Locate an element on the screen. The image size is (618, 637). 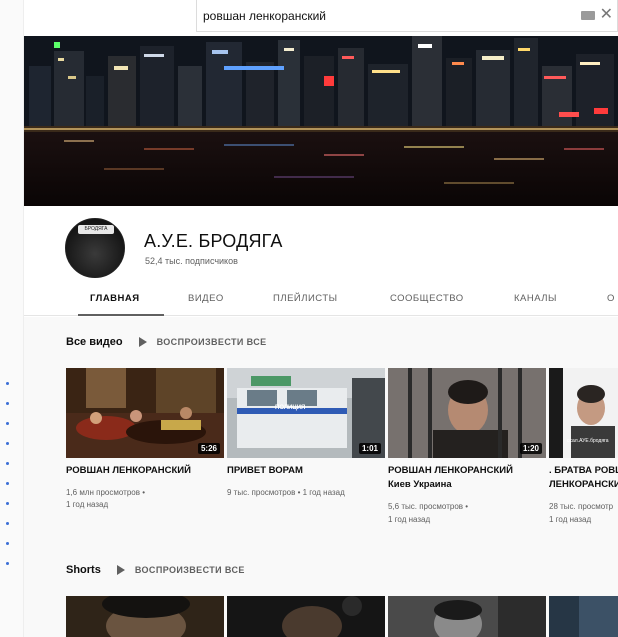
video-views: 5,6 тыс. просмотров • is located at coordinates (428, 506).